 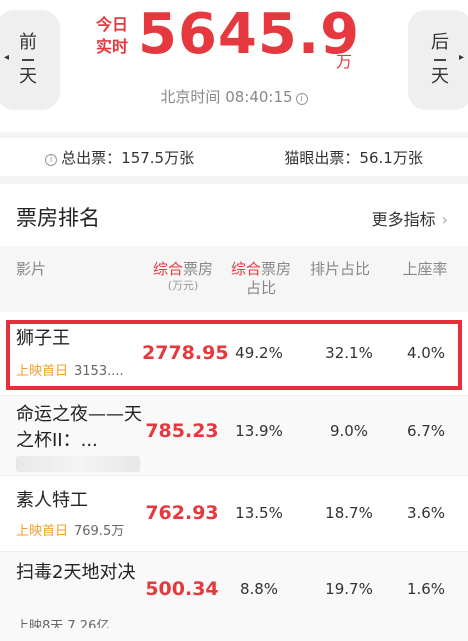 I want to click on prev-day-label-top: 前, so click(x=28, y=42).